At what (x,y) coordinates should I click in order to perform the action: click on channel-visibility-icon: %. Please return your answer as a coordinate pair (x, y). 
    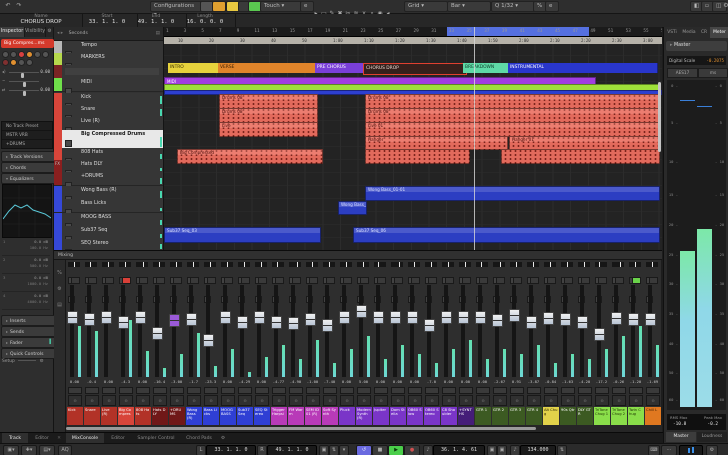
    Looking at the image, I should click on (59, 273).